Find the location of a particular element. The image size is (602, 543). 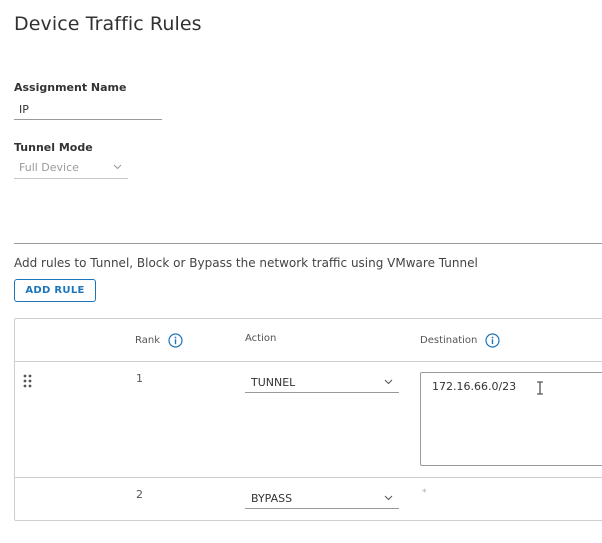

tunnel-mode-select: Full Device is located at coordinates (71, 170).